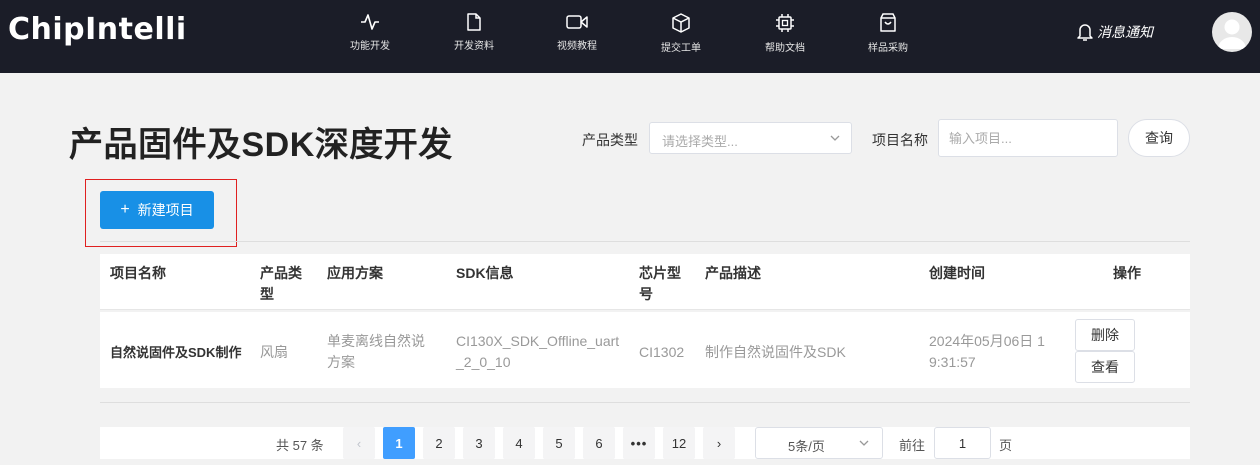 The height and width of the screenshot is (465, 1260). I want to click on file-icon, so click(474, 22).